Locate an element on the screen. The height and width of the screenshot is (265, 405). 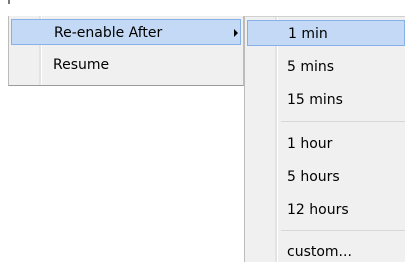
menu-item-label: Resume is located at coordinates (81, 65).